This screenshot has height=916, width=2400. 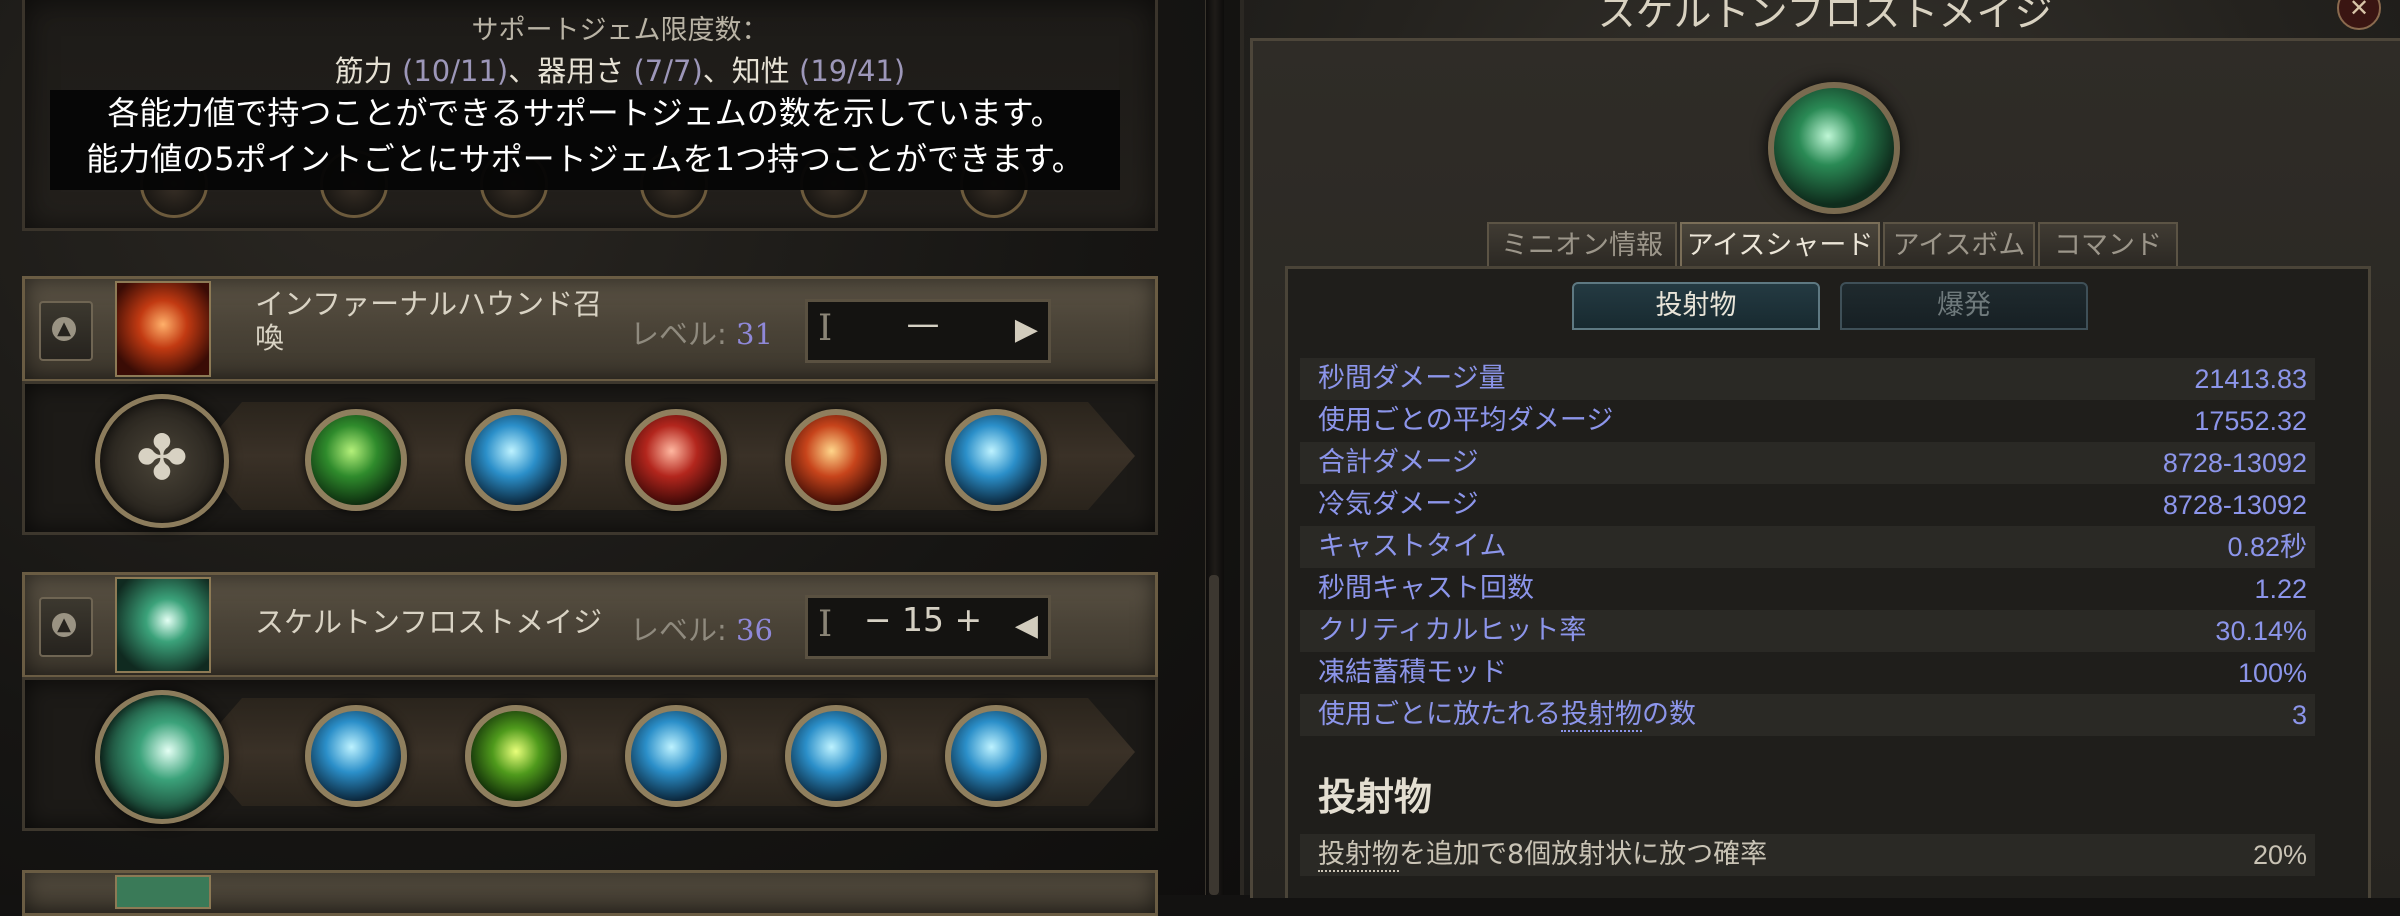 I want to click on main-skill-slot, so click(x=162, y=757).